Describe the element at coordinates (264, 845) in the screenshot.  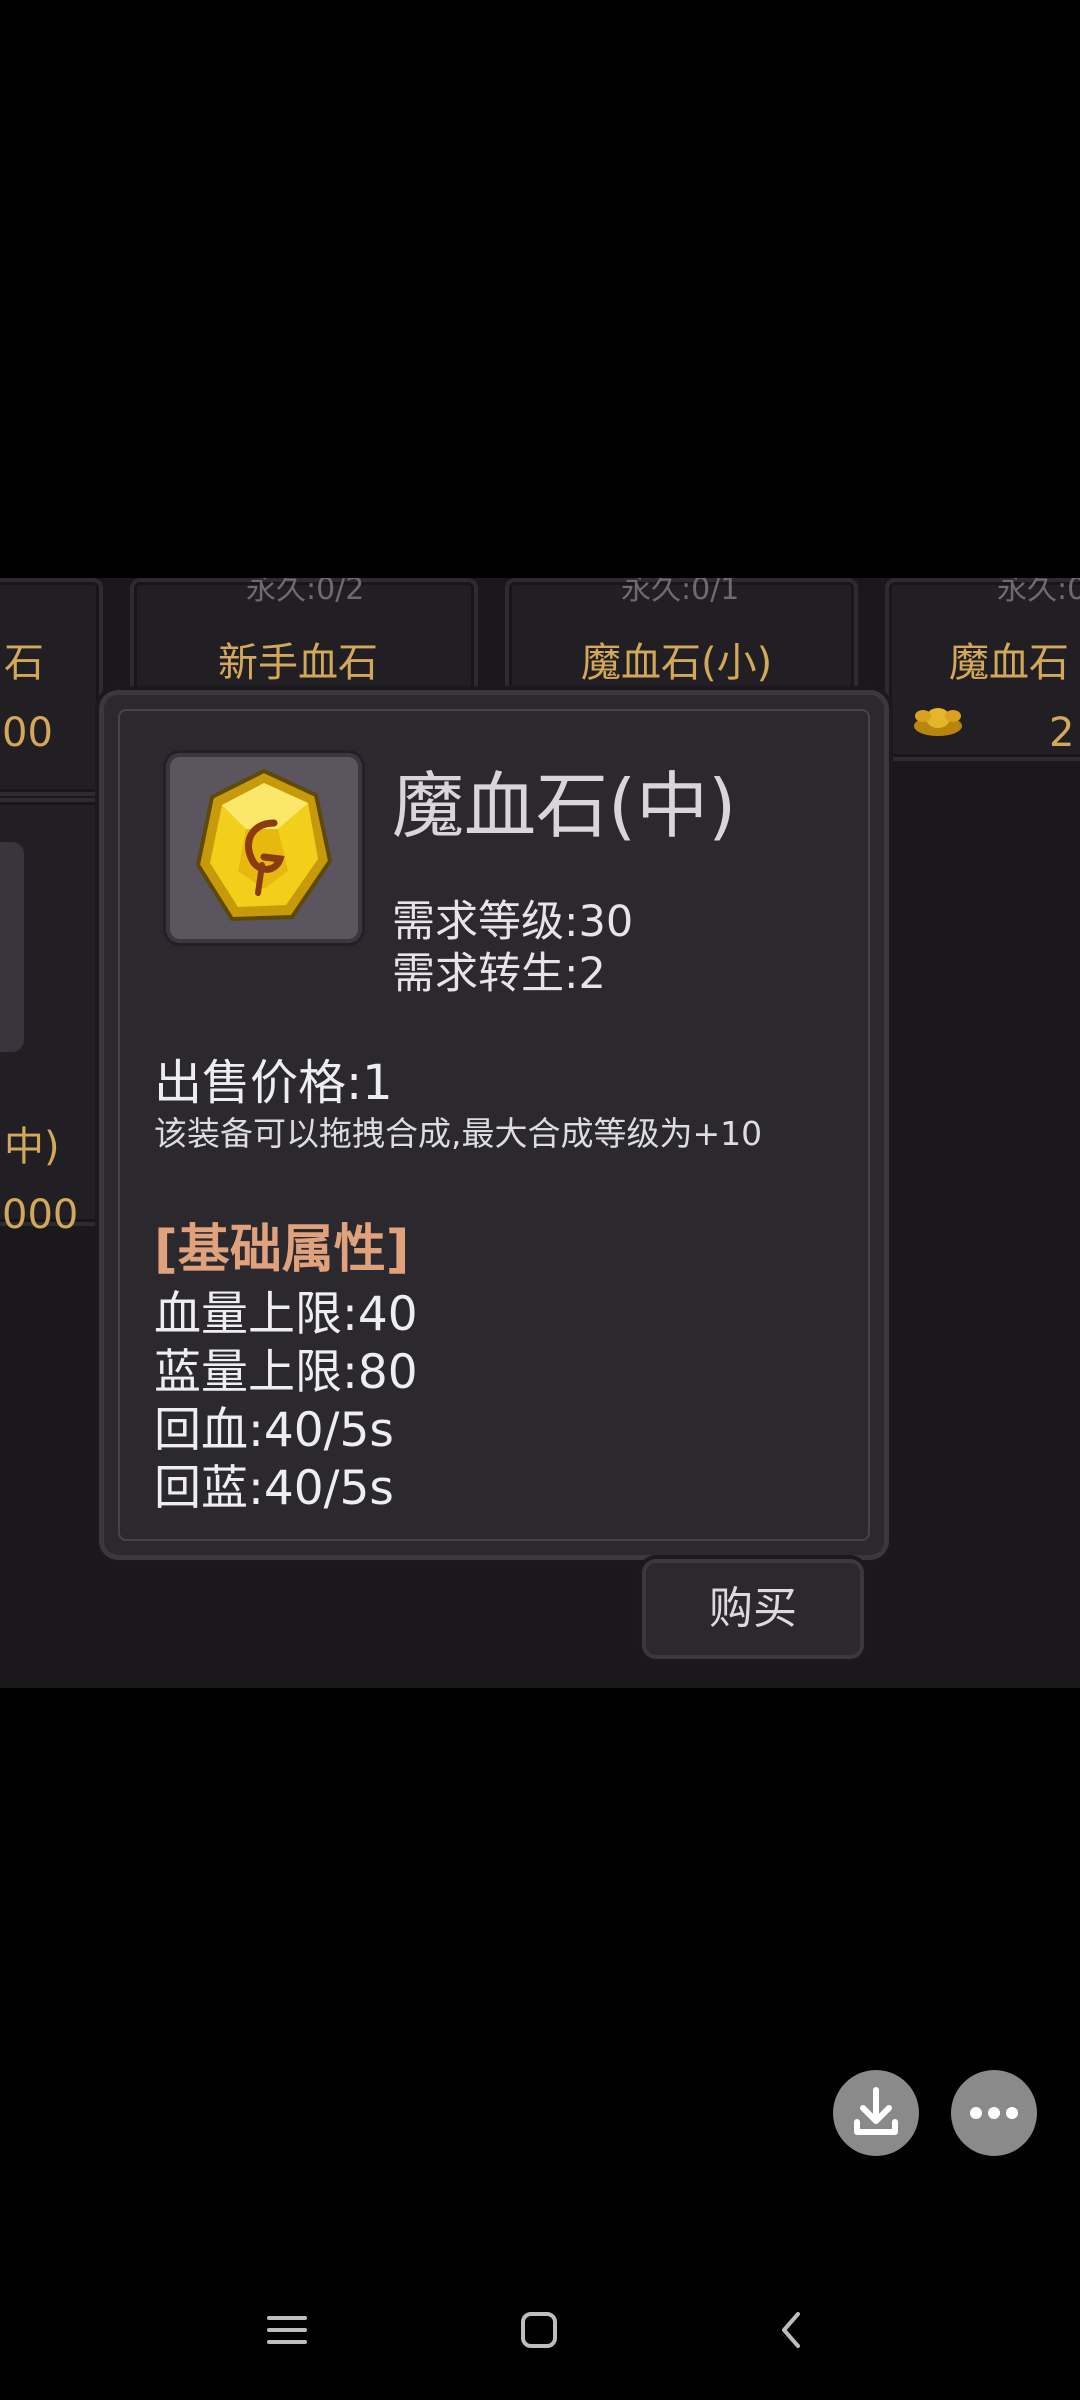
I see `gem-icon` at that location.